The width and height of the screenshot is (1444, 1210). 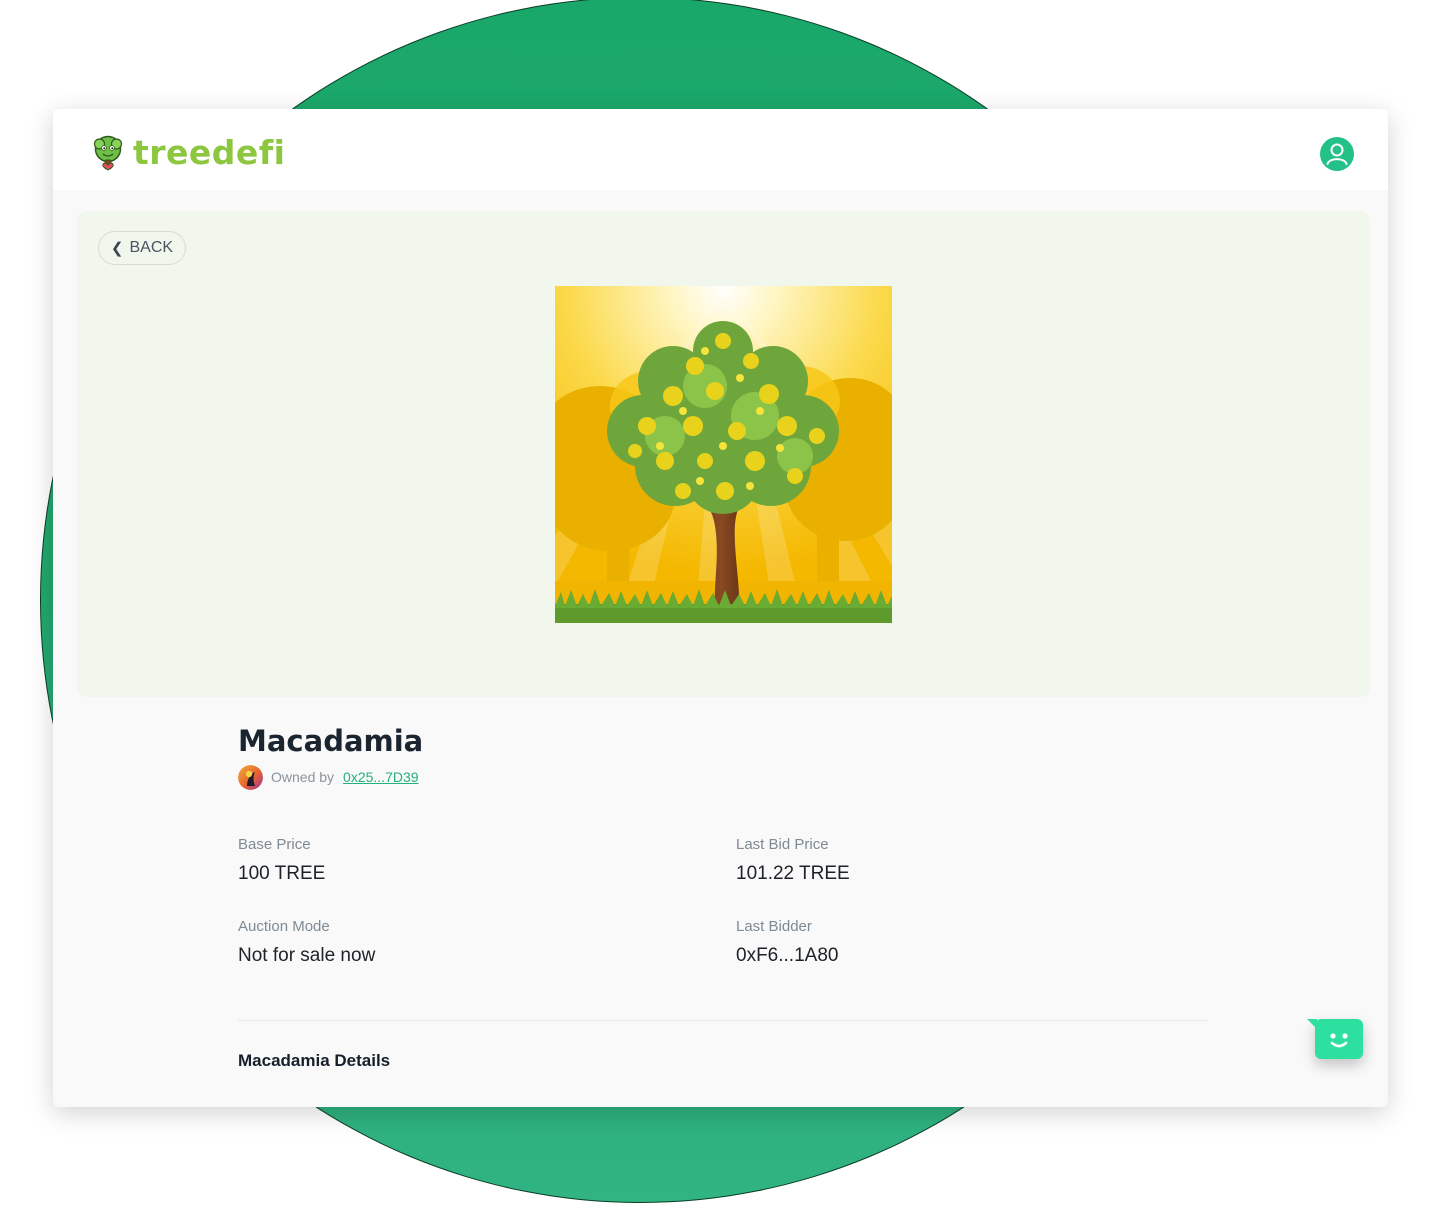 I want to click on top-navbar: treedefi, so click(x=720, y=149).